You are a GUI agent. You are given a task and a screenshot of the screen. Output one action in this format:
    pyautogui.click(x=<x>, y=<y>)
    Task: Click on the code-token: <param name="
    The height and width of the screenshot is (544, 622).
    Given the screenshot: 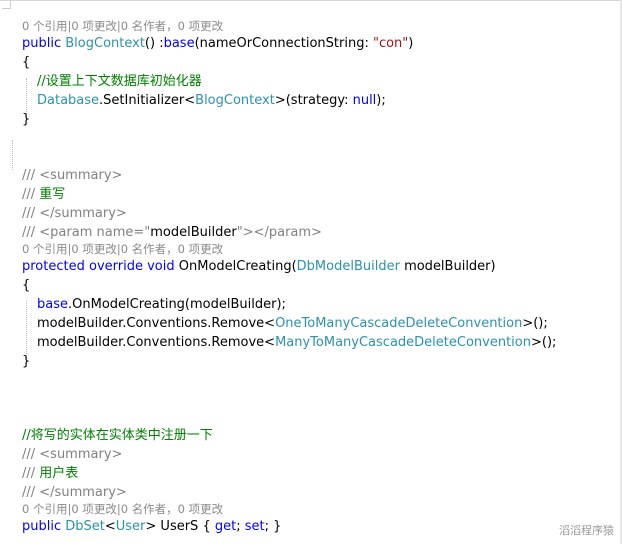 What is the action you would take?
    pyautogui.click(x=95, y=232)
    